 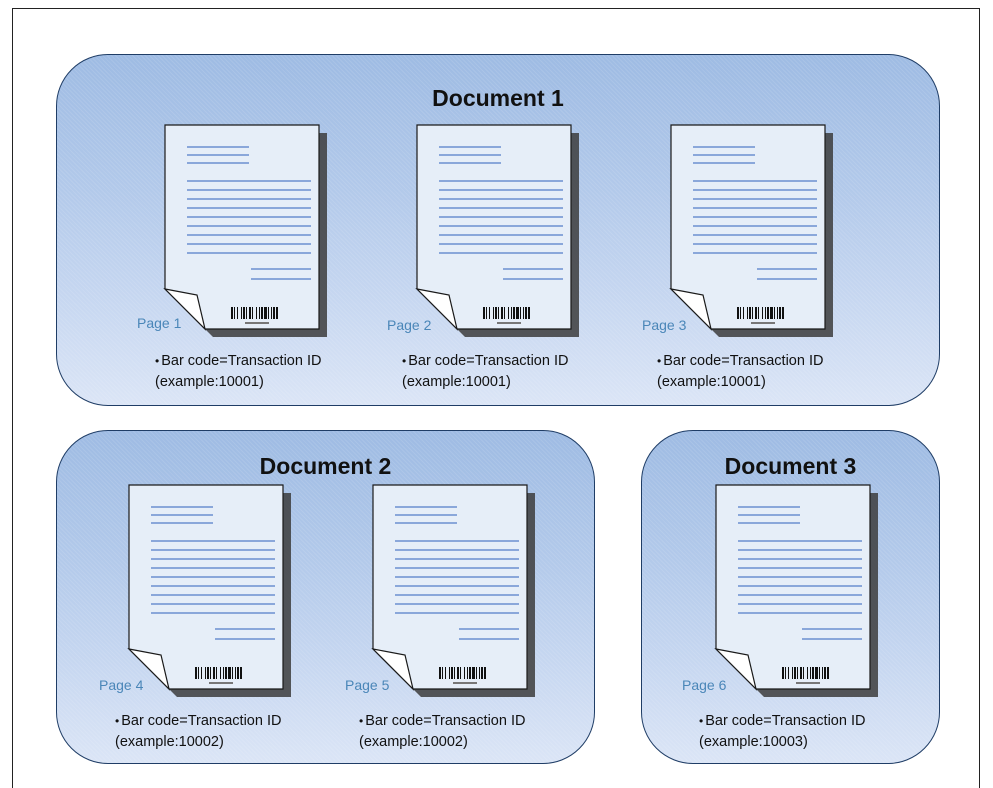 I want to click on page-3-caption: • Bar code=Transaction ID (example:10001), so click(x=740, y=371).